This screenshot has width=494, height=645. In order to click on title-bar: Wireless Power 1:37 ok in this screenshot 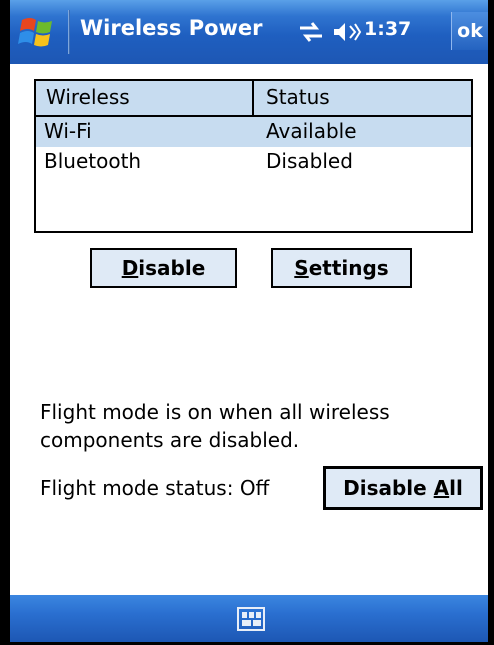, I will do `click(249, 32)`.